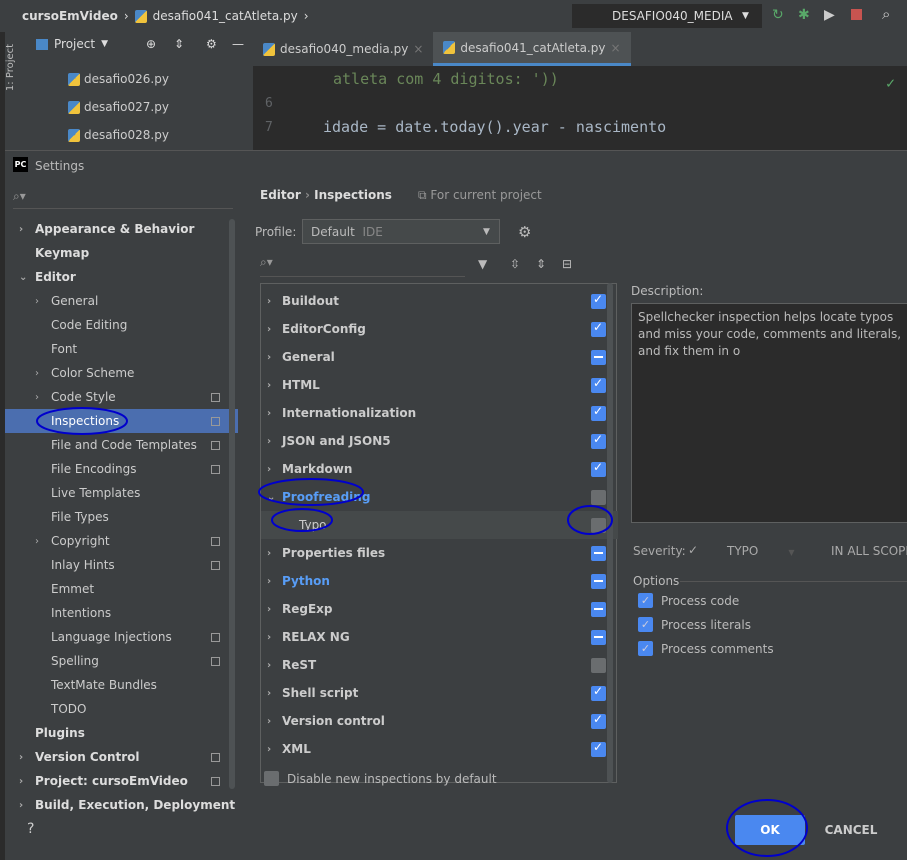 The width and height of the screenshot is (907, 860). What do you see at coordinates (515, 264) in the screenshot?
I see `expand-all-icon: ⇳` at bounding box center [515, 264].